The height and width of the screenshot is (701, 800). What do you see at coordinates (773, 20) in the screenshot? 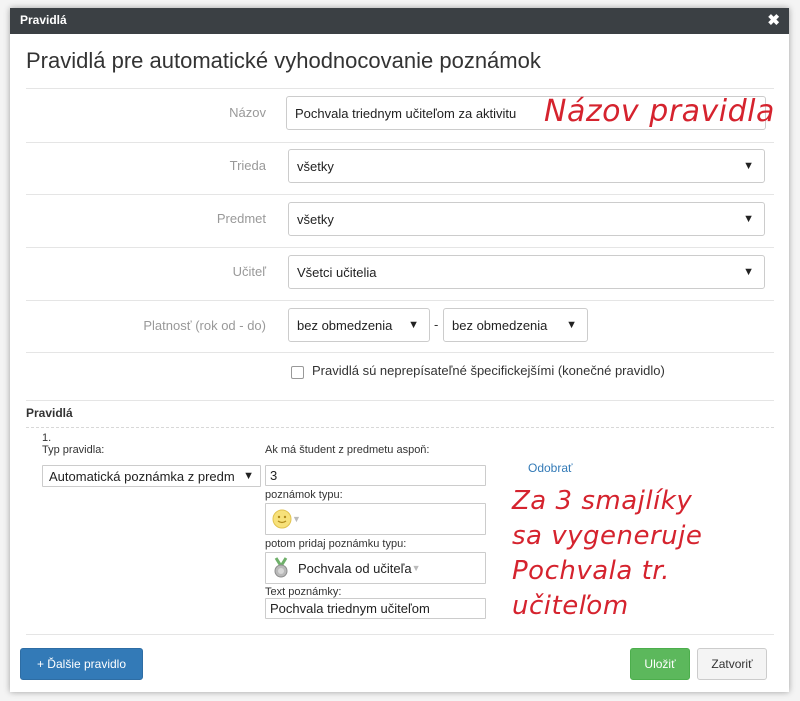
I see `close-icon: ✖` at bounding box center [773, 20].